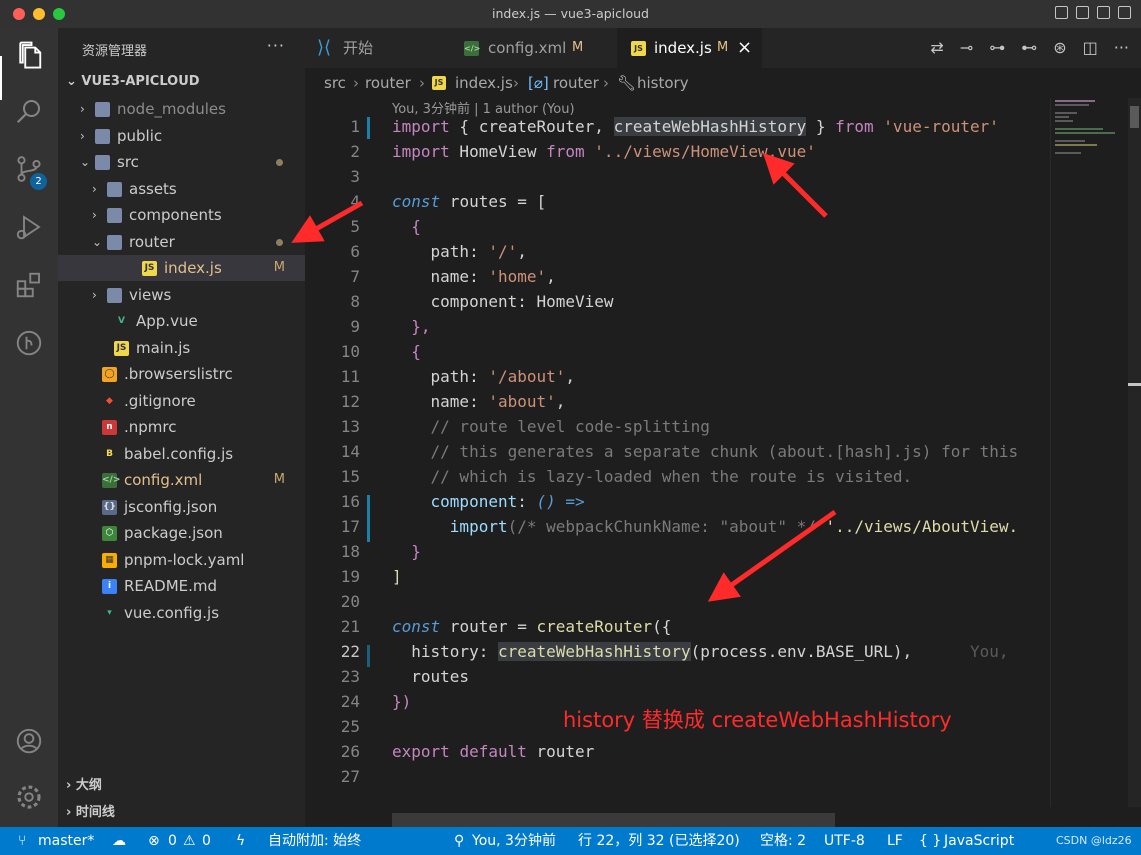 Image resolution: width=1141 pixels, height=855 pixels. Describe the element at coordinates (689, 48) in the screenshot. I see `tab-index-js: JS index.js M ×` at that location.